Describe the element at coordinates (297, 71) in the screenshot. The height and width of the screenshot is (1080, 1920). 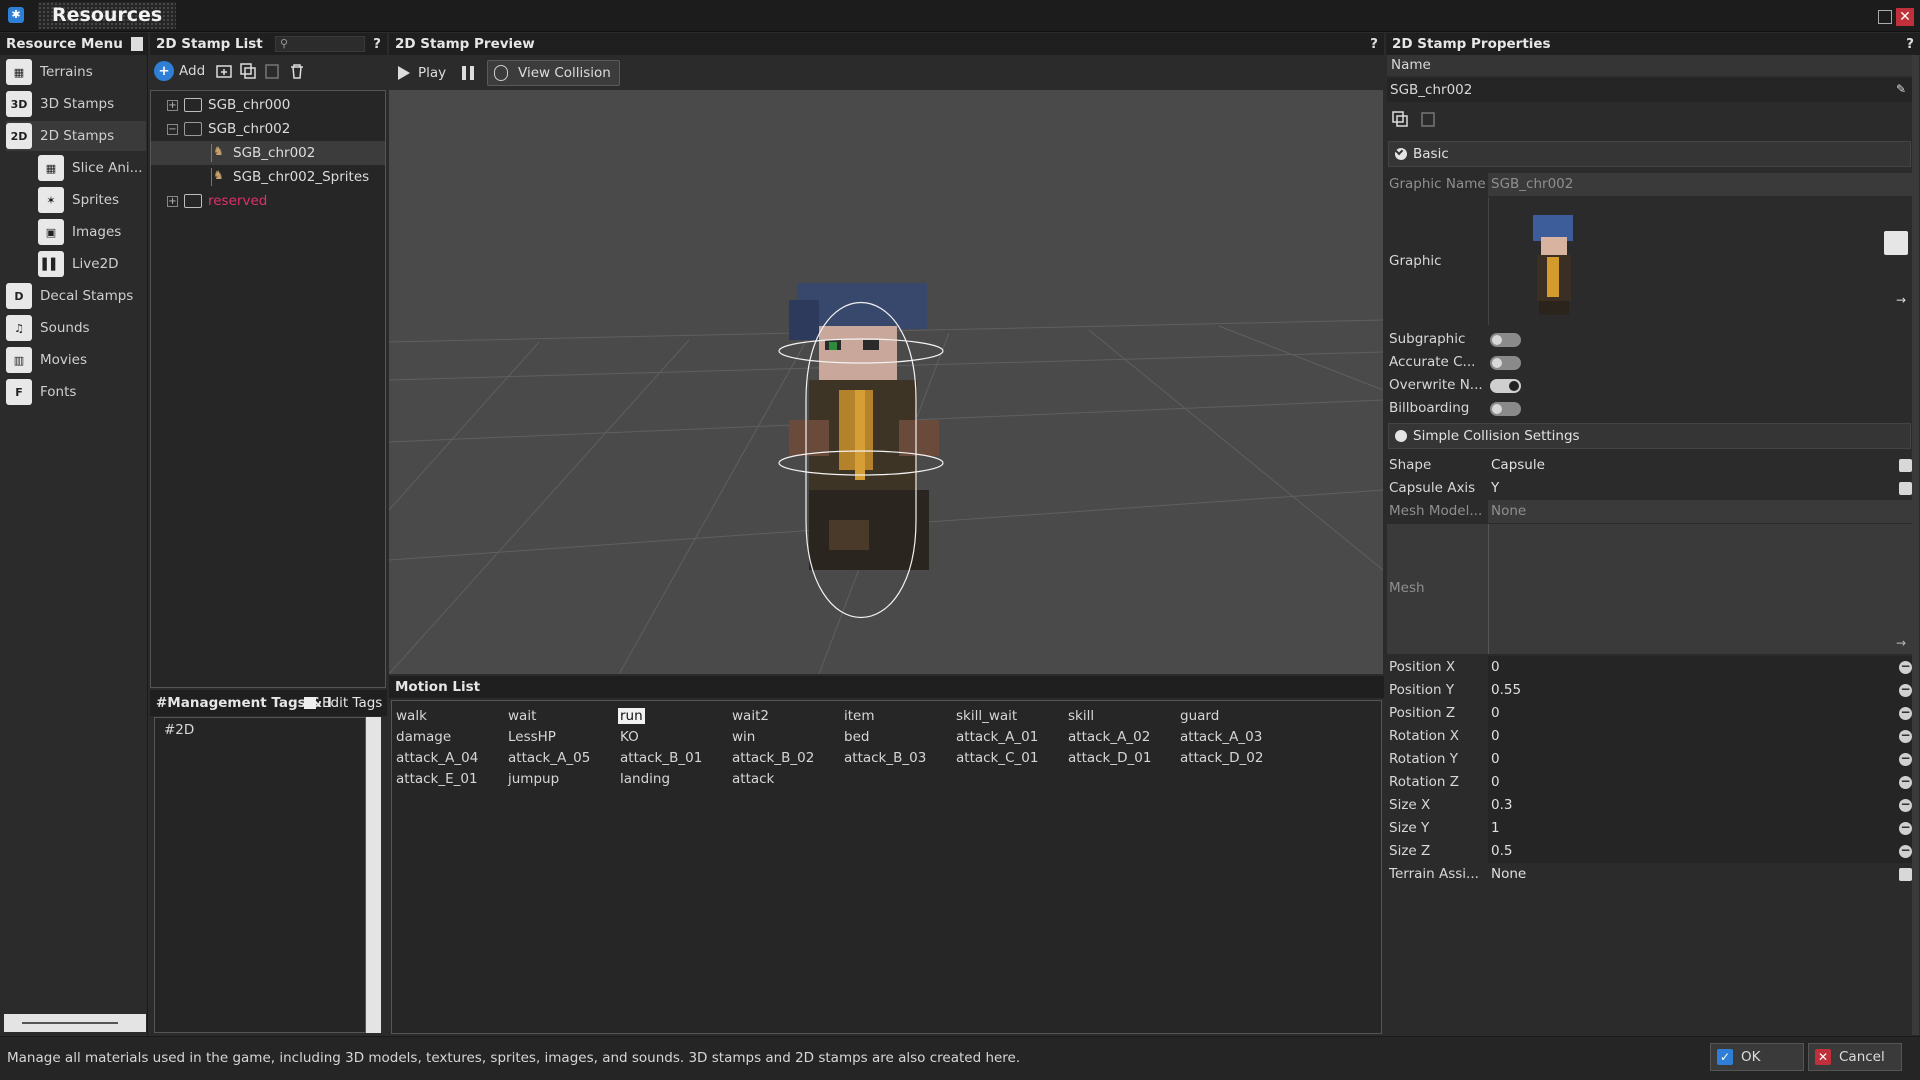
I see `delete-button` at that location.